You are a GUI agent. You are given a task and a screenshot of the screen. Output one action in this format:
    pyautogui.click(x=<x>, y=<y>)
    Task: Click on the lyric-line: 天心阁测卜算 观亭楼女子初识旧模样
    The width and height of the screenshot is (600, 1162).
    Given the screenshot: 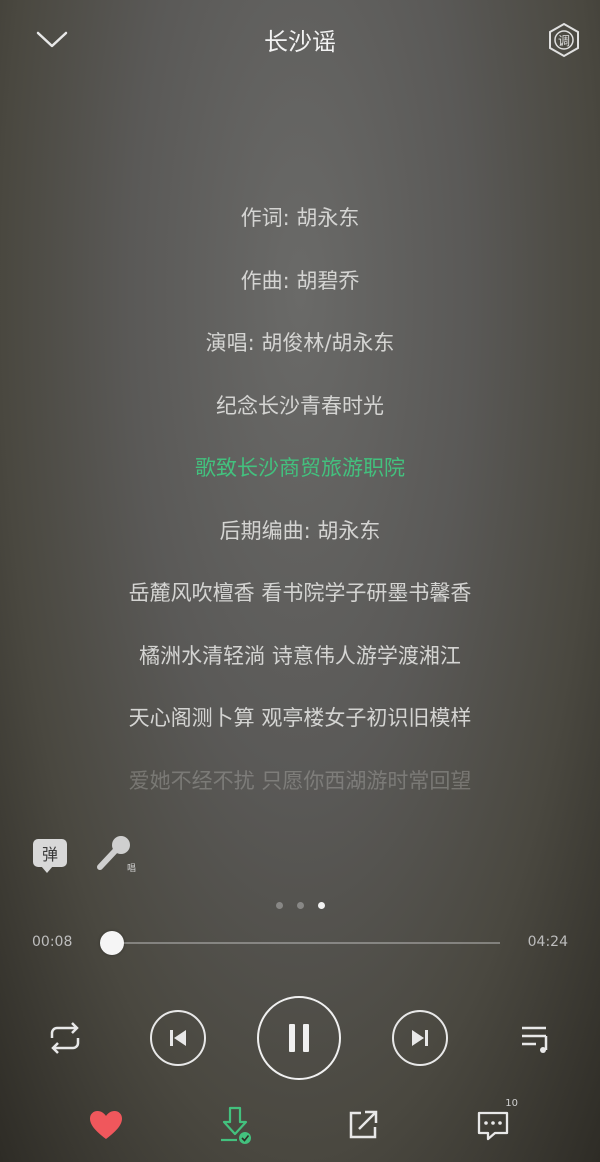 What is the action you would take?
    pyautogui.click(x=300, y=718)
    